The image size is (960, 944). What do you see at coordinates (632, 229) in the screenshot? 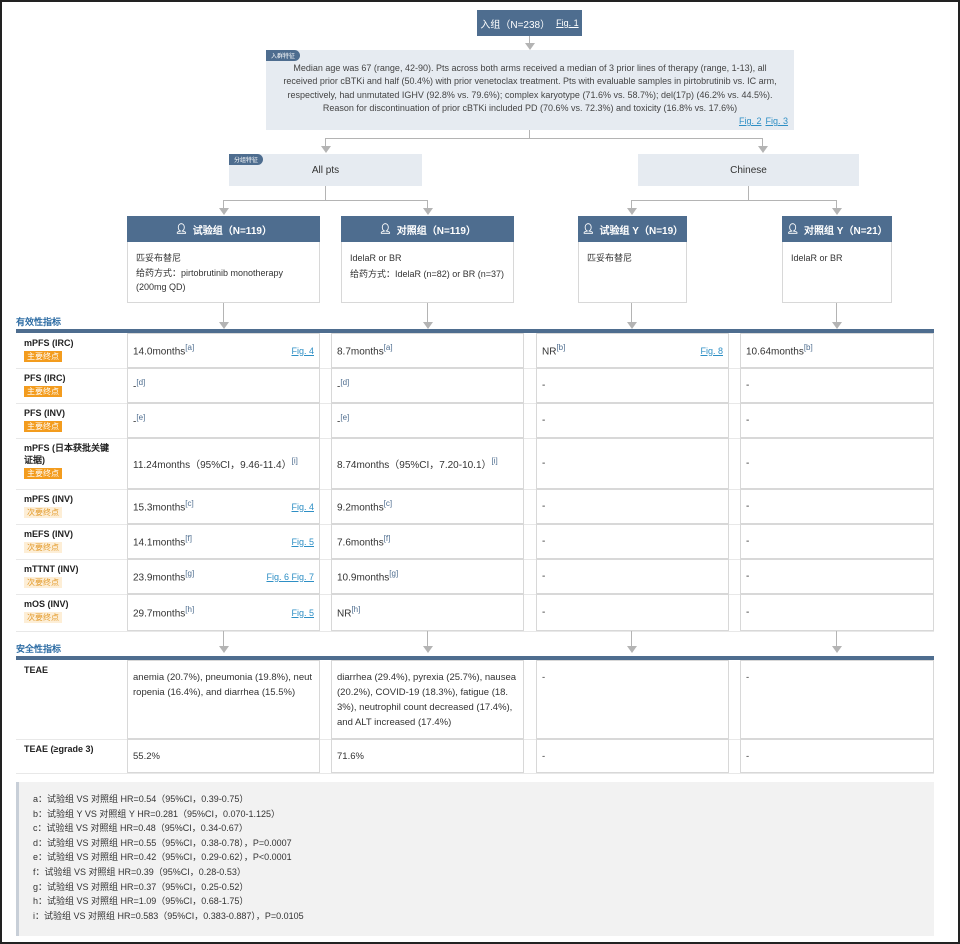
I see `arm-header-trial-y: 👤︎ 试验组 Y（N=19）` at bounding box center [632, 229].